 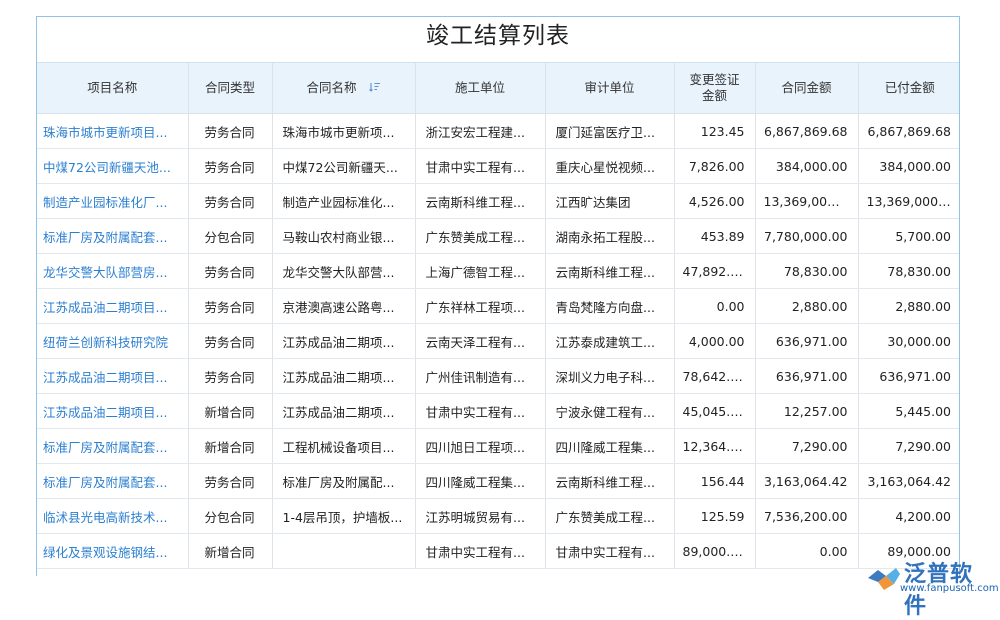 What do you see at coordinates (908, 166) in the screenshot?
I see `cell-paid-amount: 384,000.00` at bounding box center [908, 166].